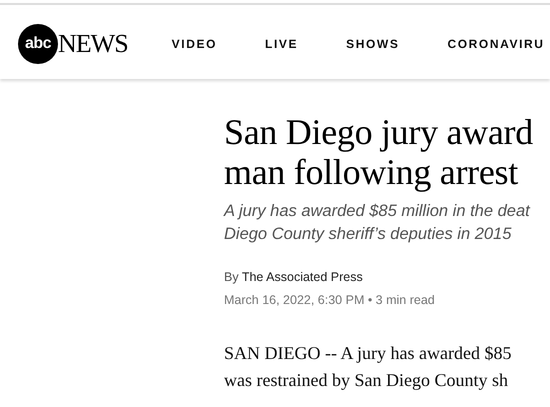 The height and width of the screenshot is (407, 550). Describe the element at coordinates (330, 300) in the screenshot. I see `article-date: March 16, 2022, 6:30 PM • 3 min read` at that location.